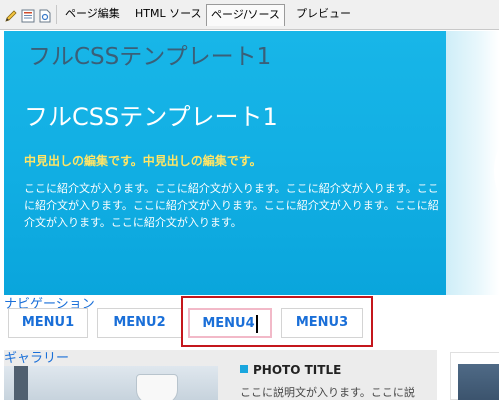  I want to click on title-bullet-icon, so click(244, 369).